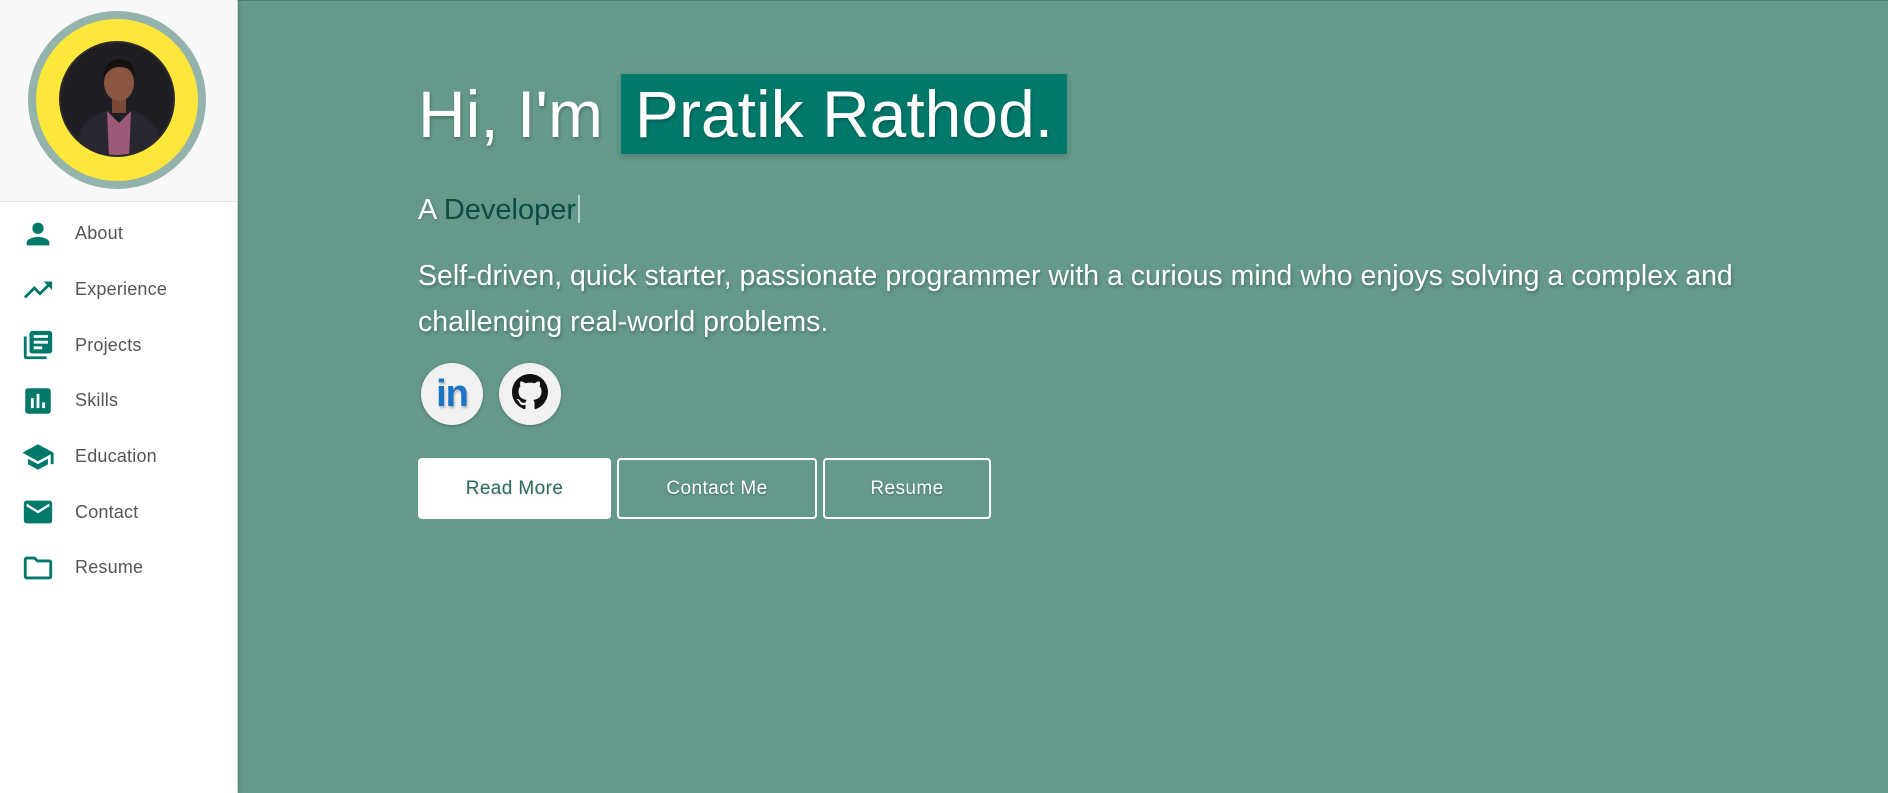  I want to click on sidebar-item-projects: Projects, so click(118, 345).